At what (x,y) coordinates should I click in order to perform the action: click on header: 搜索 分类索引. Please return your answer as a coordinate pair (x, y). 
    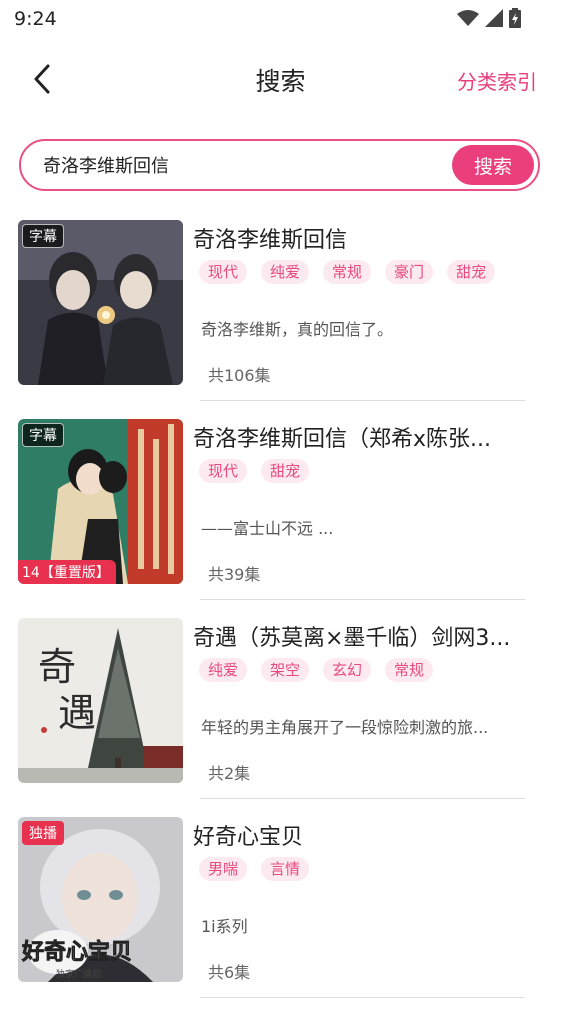
    Looking at the image, I should click on (280, 79).